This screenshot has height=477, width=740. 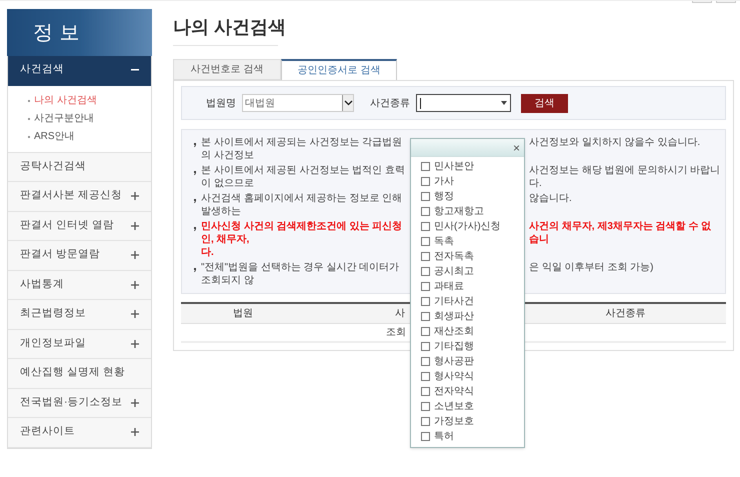 What do you see at coordinates (544, 103) in the screenshot?
I see `search-button: 검색` at bounding box center [544, 103].